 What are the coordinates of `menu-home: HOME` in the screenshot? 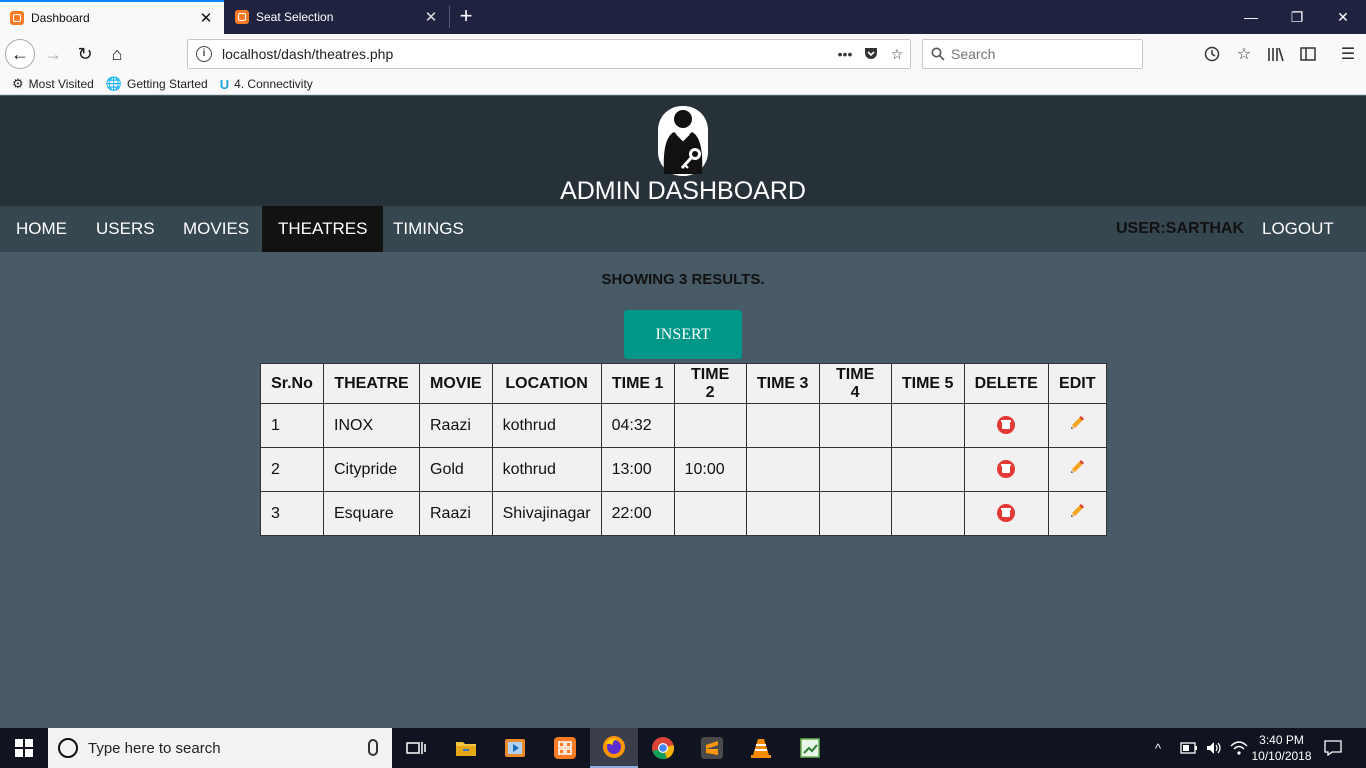 It's located at (41, 229).